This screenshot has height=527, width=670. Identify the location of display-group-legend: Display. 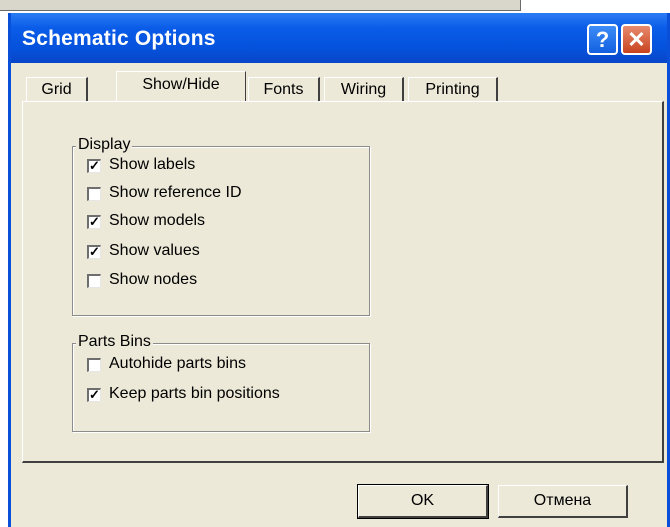
(104, 145).